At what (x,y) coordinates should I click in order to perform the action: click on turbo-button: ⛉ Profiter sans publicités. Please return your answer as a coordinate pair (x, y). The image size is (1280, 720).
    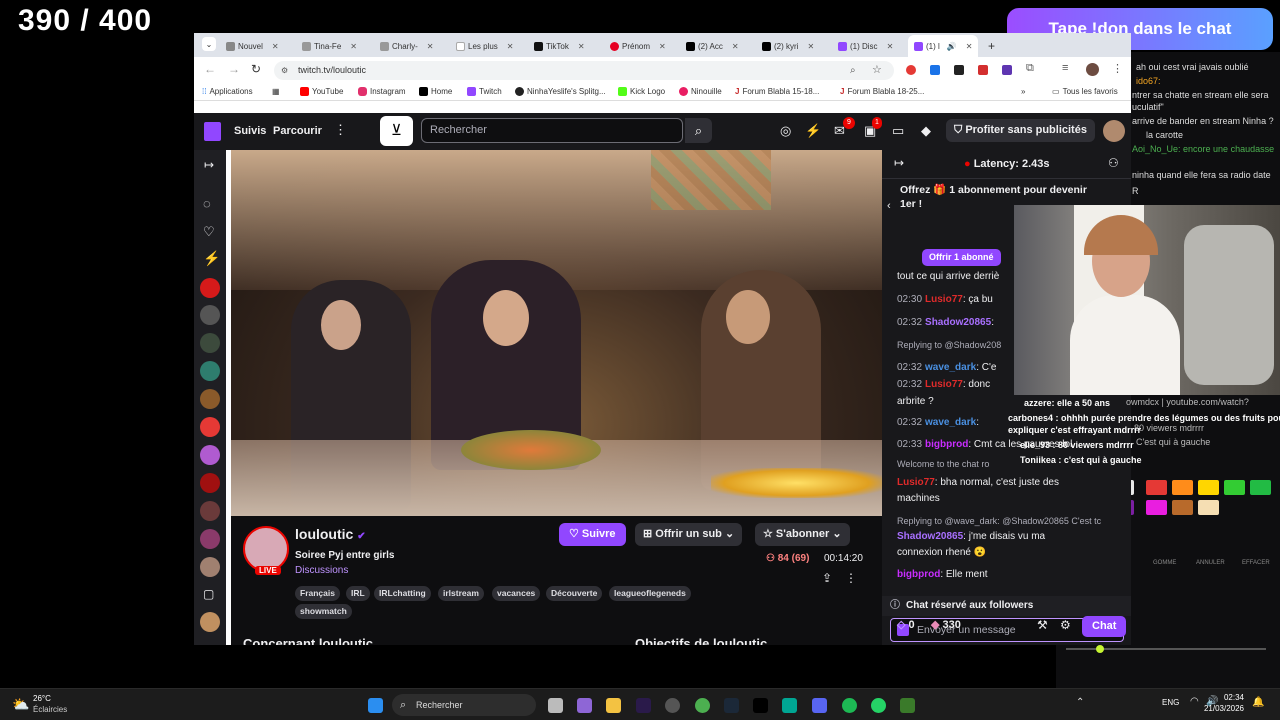
    Looking at the image, I should click on (1020, 130).